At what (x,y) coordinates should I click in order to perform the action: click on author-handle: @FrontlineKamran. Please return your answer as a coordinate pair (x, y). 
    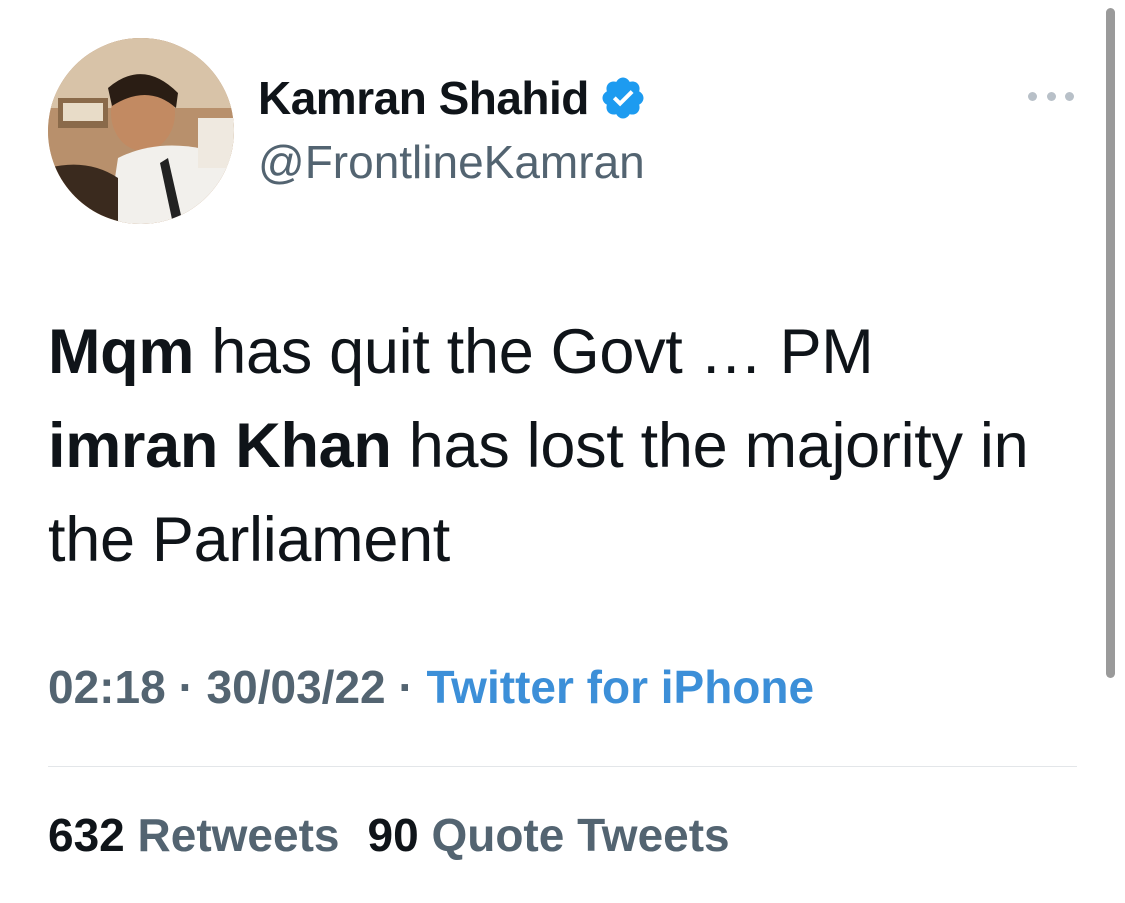
    Looking at the image, I should click on (451, 162).